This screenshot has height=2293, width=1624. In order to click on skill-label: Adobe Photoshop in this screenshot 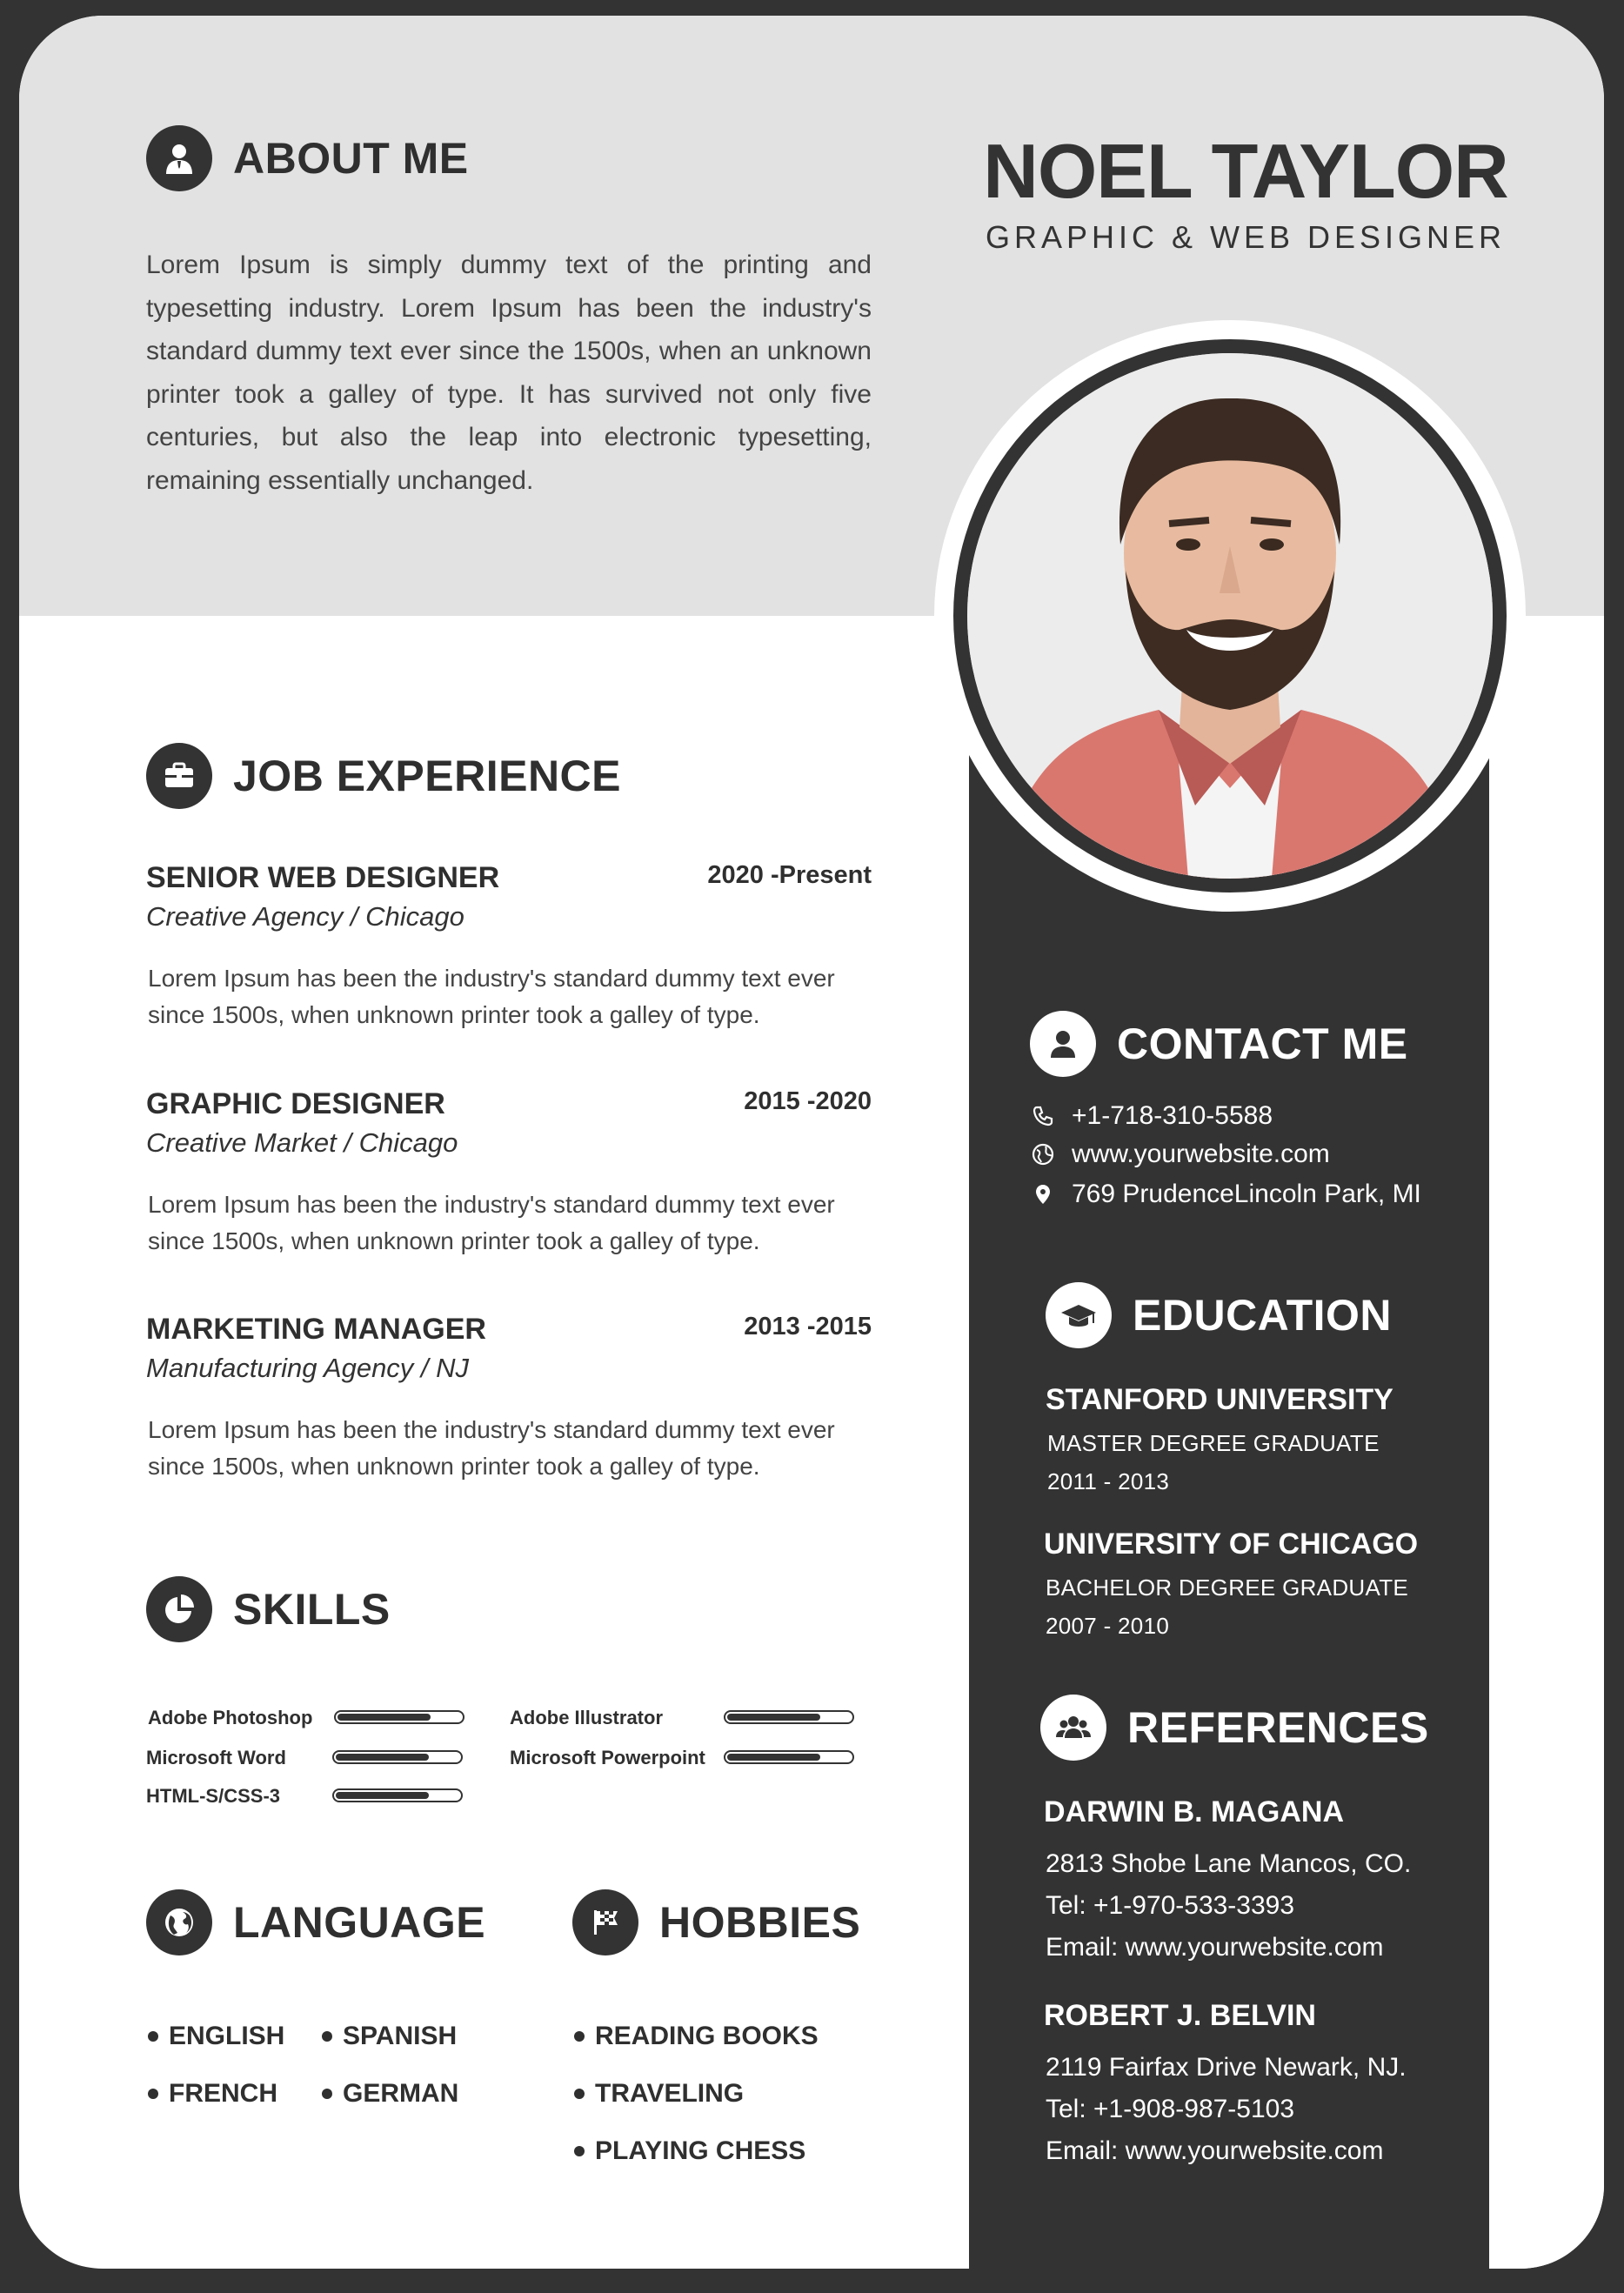, I will do `click(231, 1718)`.